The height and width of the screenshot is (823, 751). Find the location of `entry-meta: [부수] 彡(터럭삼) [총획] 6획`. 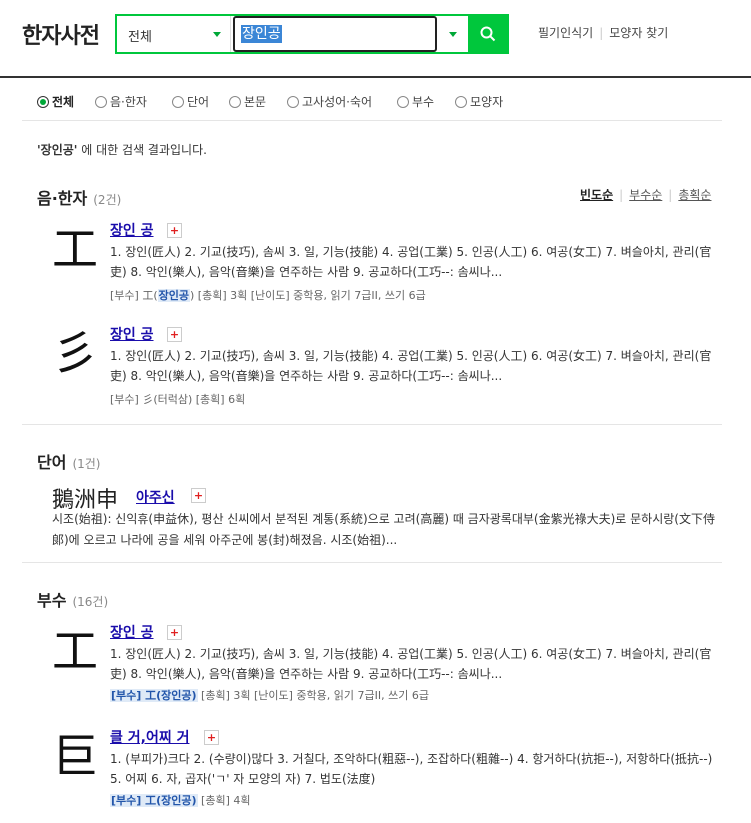

entry-meta: [부수] 彡(터럭삼) [총획] 6획 is located at coordinates (178, 399).